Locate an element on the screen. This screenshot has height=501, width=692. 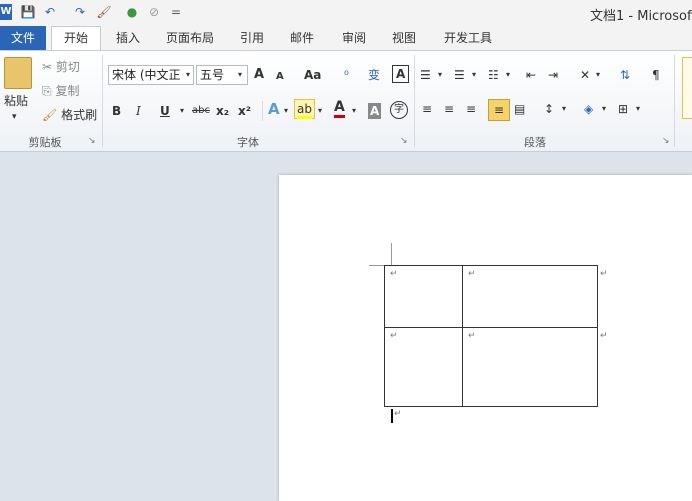
align-right-icon: ≡ is located at coordinates (471, 109).